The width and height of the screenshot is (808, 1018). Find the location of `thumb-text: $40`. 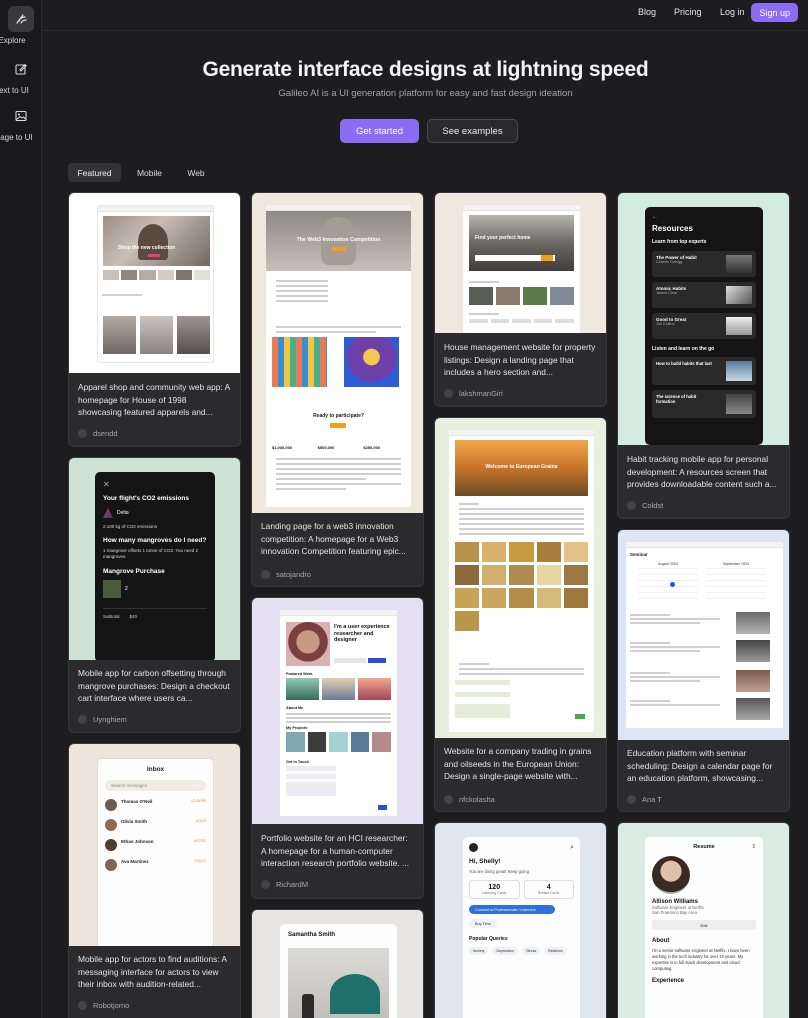

thumb-text: $40 is located at coordinates (133, 616).